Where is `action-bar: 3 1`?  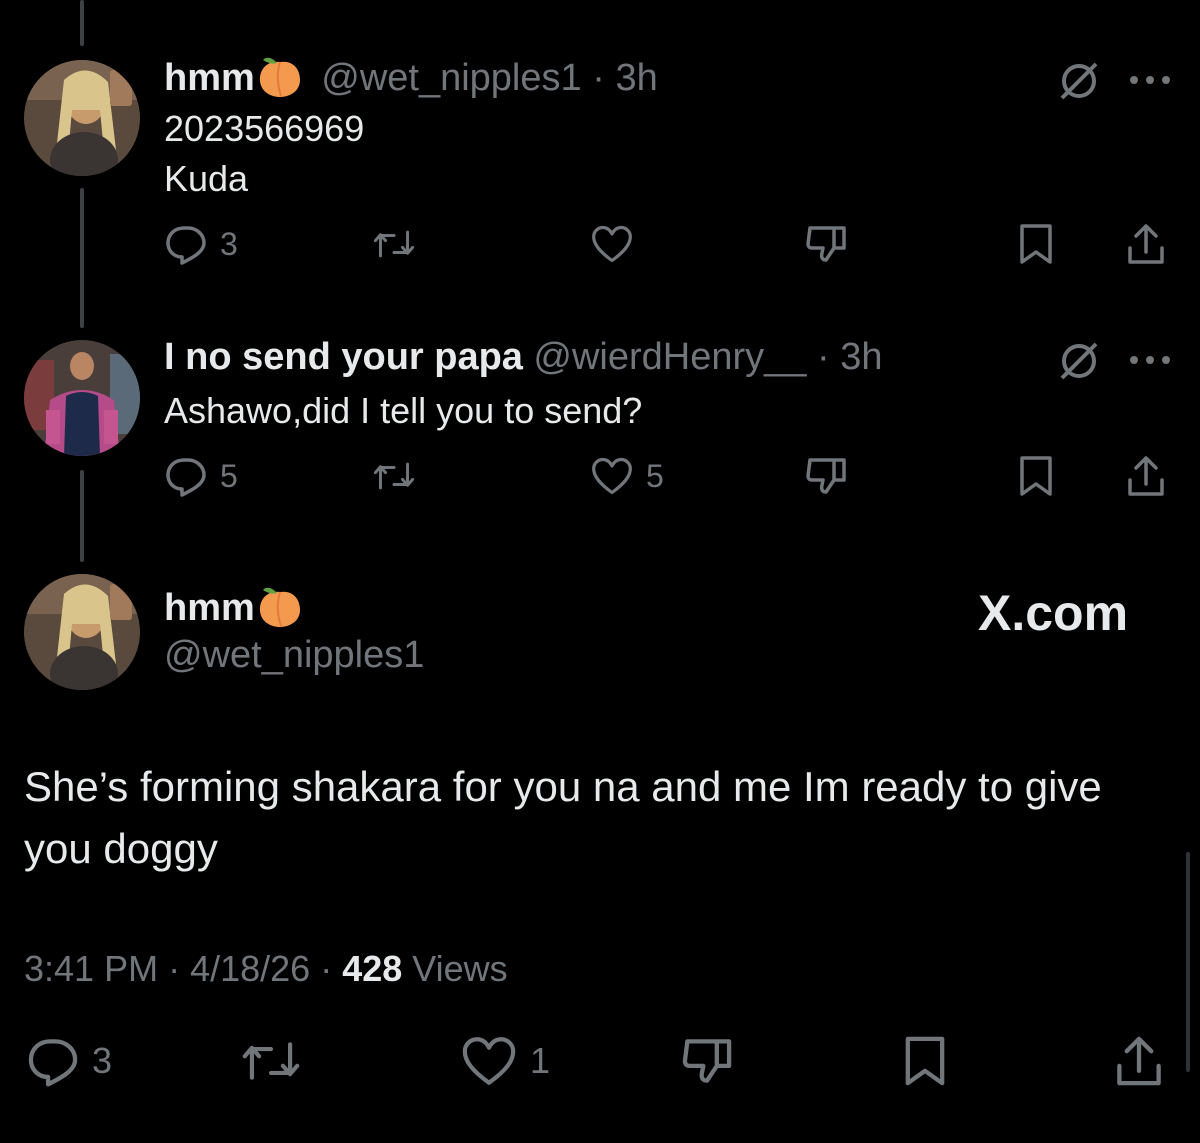
action-bar: 3 1 is located at coordinates (600, 1062).